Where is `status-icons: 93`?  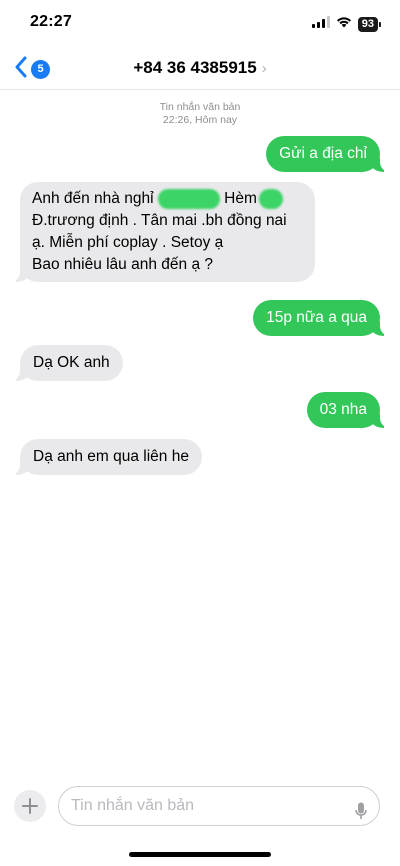
status-icons: 93 is located at coordinates (346, 24).